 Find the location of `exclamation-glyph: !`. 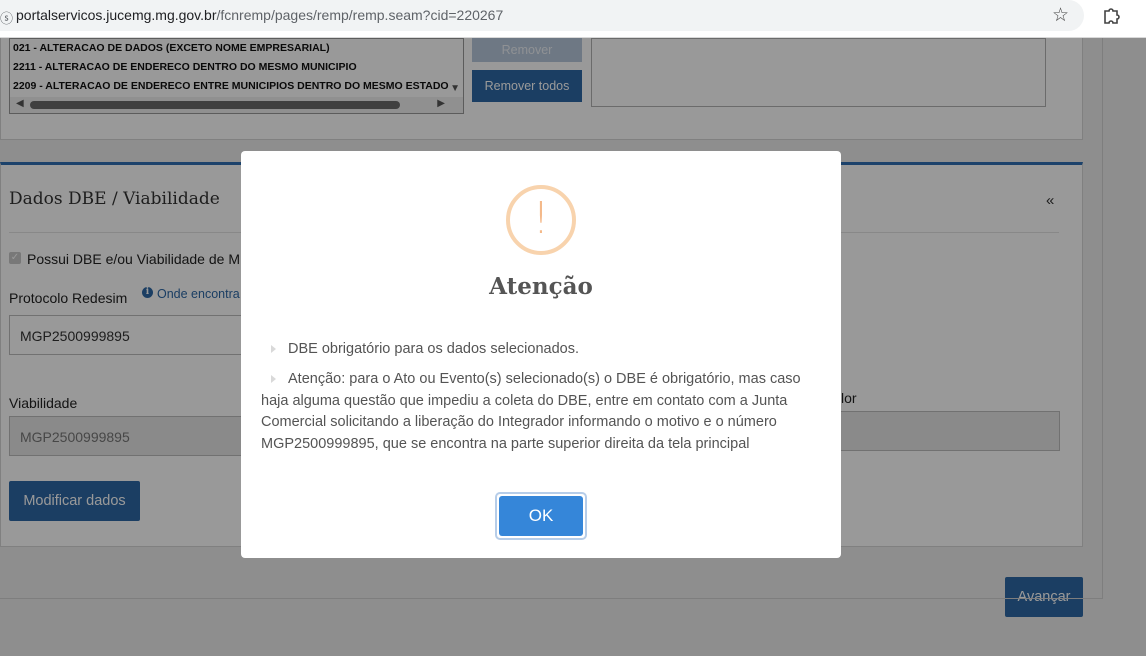

exclamation-glyph: ! is located at coordinates (541, 218).